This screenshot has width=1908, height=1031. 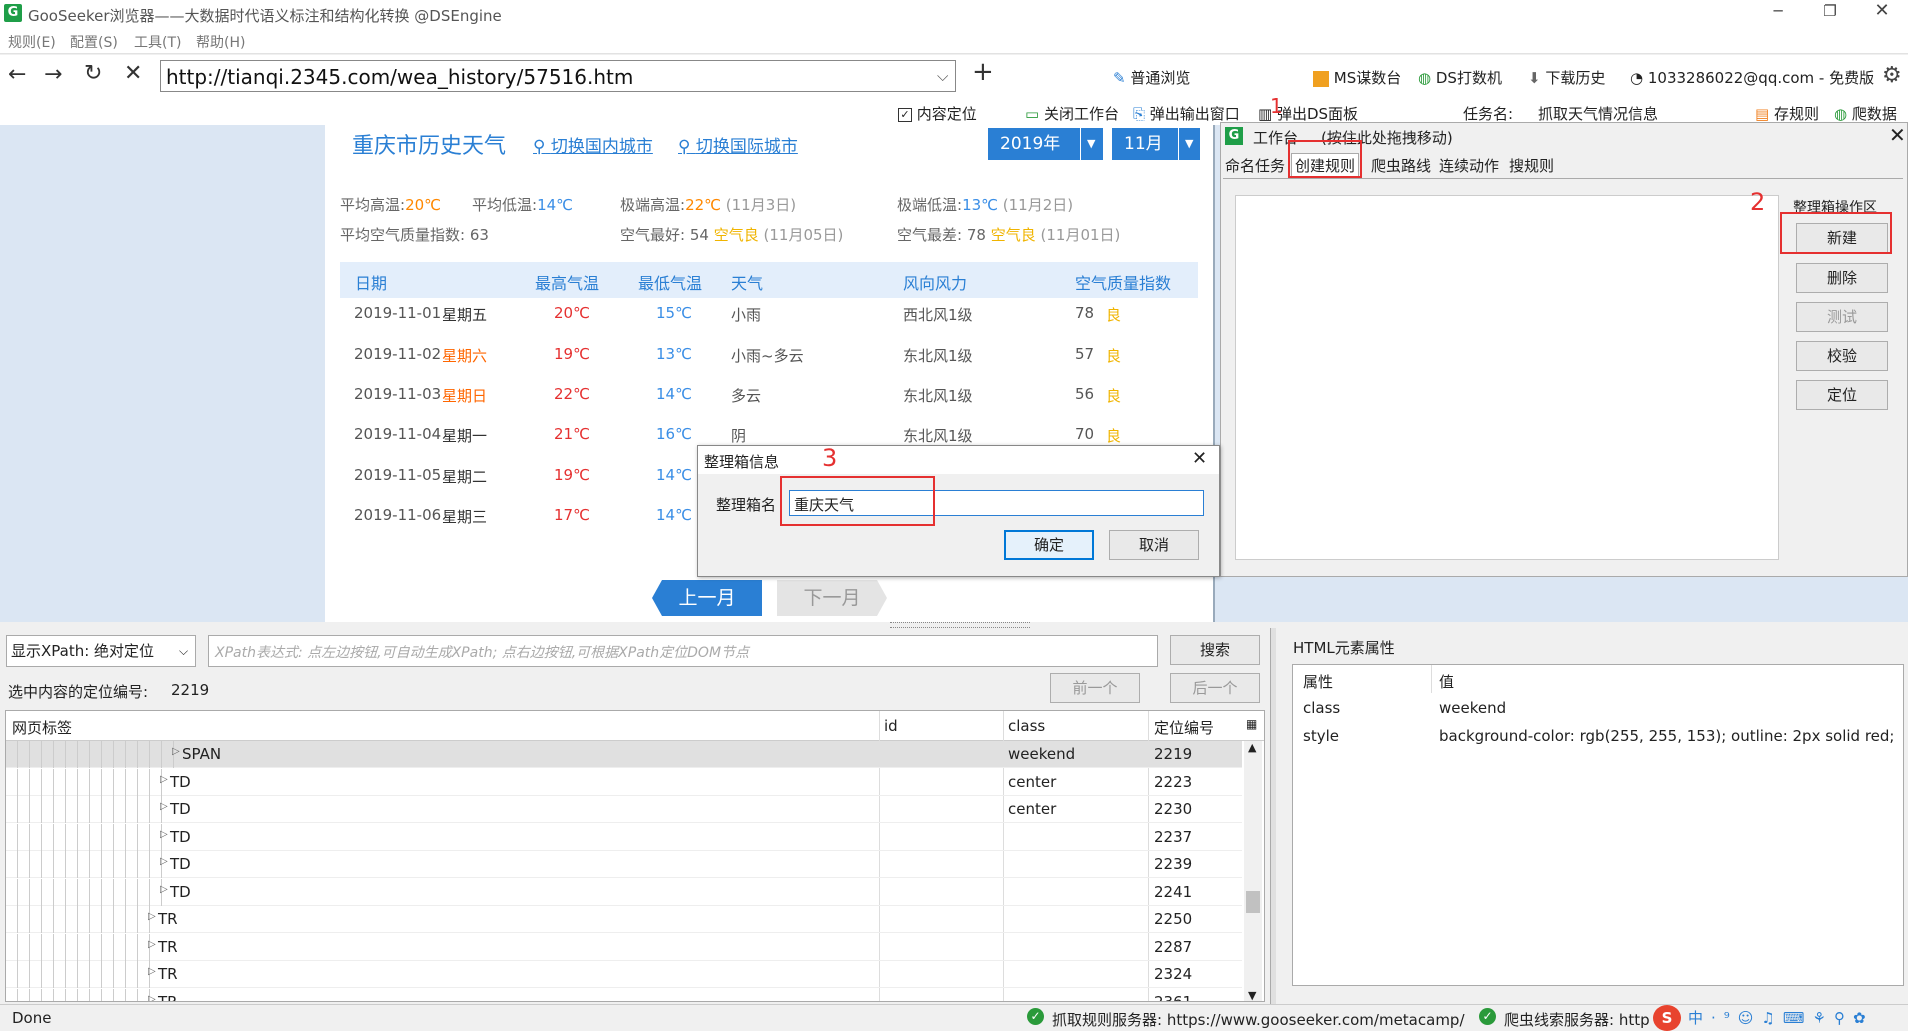 What do you see at coordinates (624, 782) in the screenshot?
I see `table-row: ▷ TD center 2223` at bounding box center [624, 782].